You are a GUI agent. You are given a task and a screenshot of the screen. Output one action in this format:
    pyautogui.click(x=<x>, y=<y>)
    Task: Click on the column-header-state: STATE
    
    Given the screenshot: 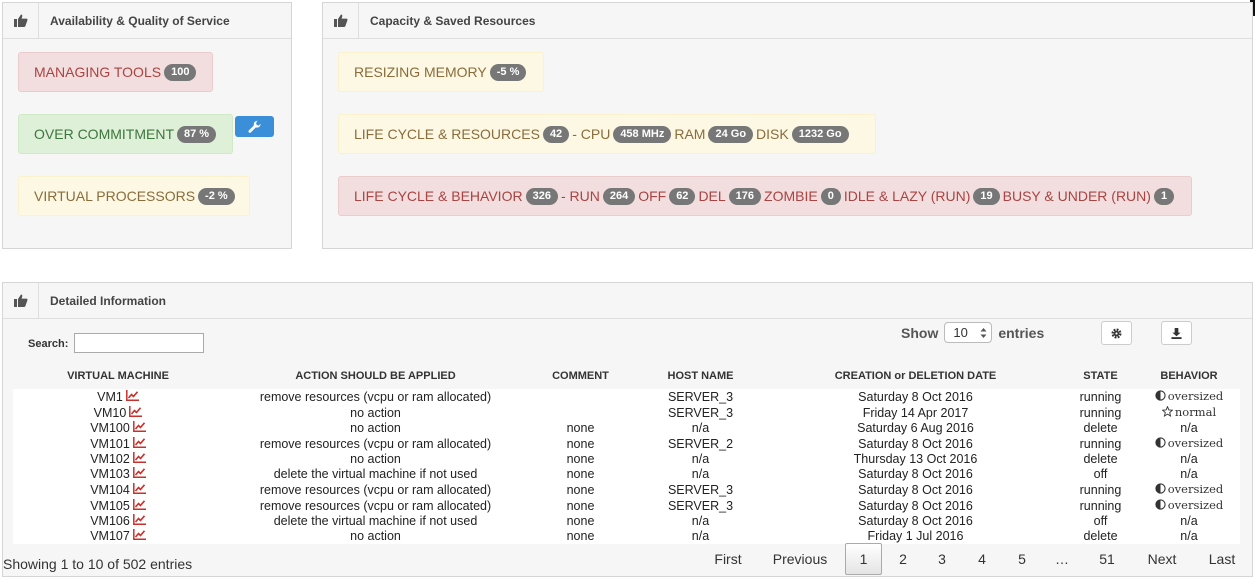 What is the action you would take?
    pyautogui.click(x=1100, y=376)
    